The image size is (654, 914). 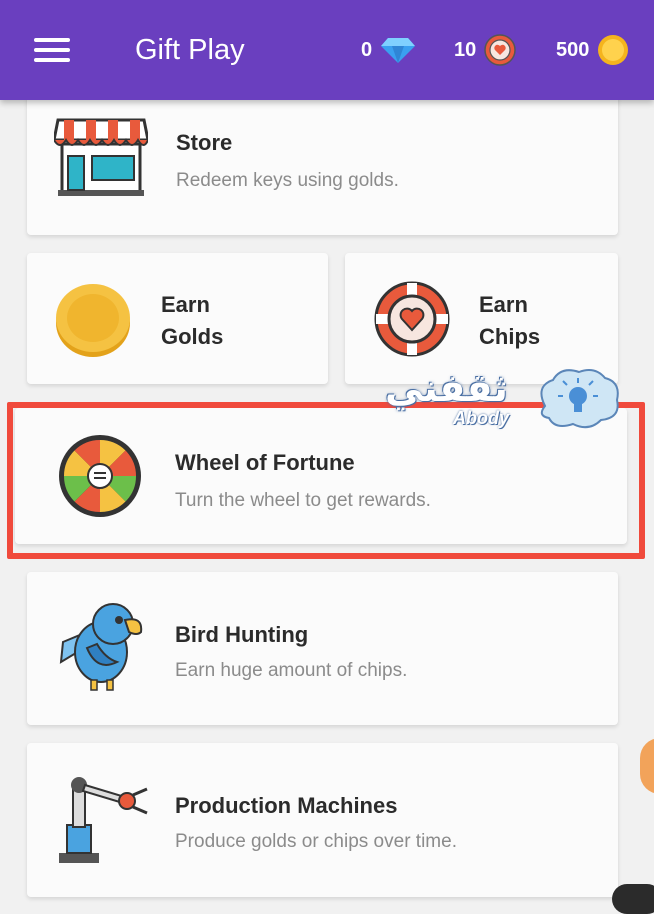 What do you see at coordinates (573, 49) in the screenshot?
I see `golds-count: 500` at bounding box center [573, 49].